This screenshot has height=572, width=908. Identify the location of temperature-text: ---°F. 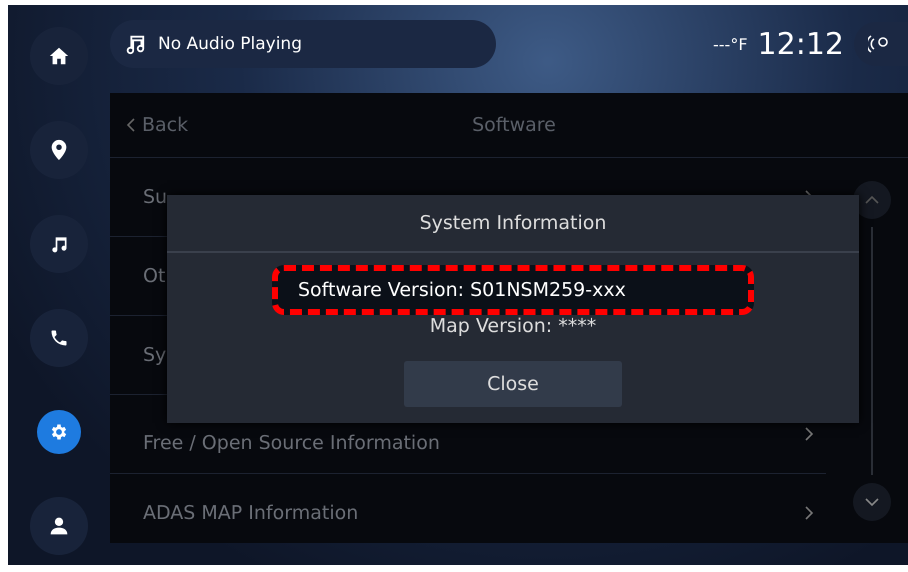
(730, 44).